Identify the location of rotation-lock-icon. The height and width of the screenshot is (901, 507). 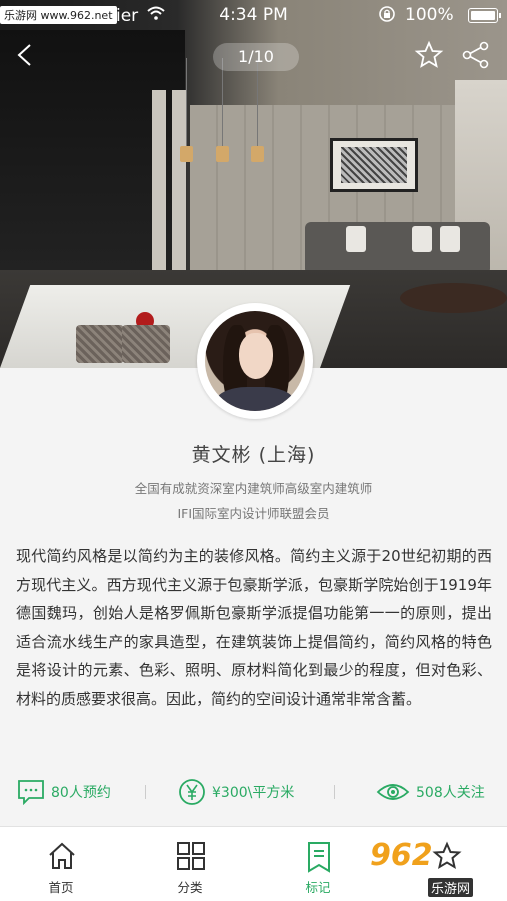
(387, 16).